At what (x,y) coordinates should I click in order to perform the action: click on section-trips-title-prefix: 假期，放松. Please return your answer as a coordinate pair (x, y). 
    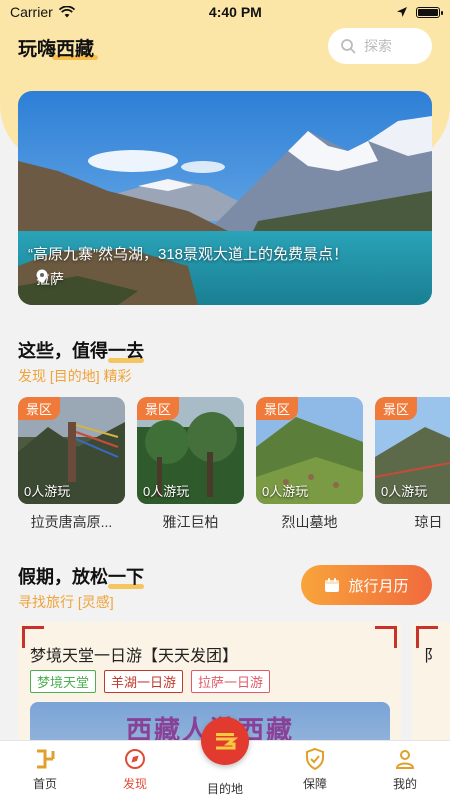
    Looking at the image, I should click on (63, 577).